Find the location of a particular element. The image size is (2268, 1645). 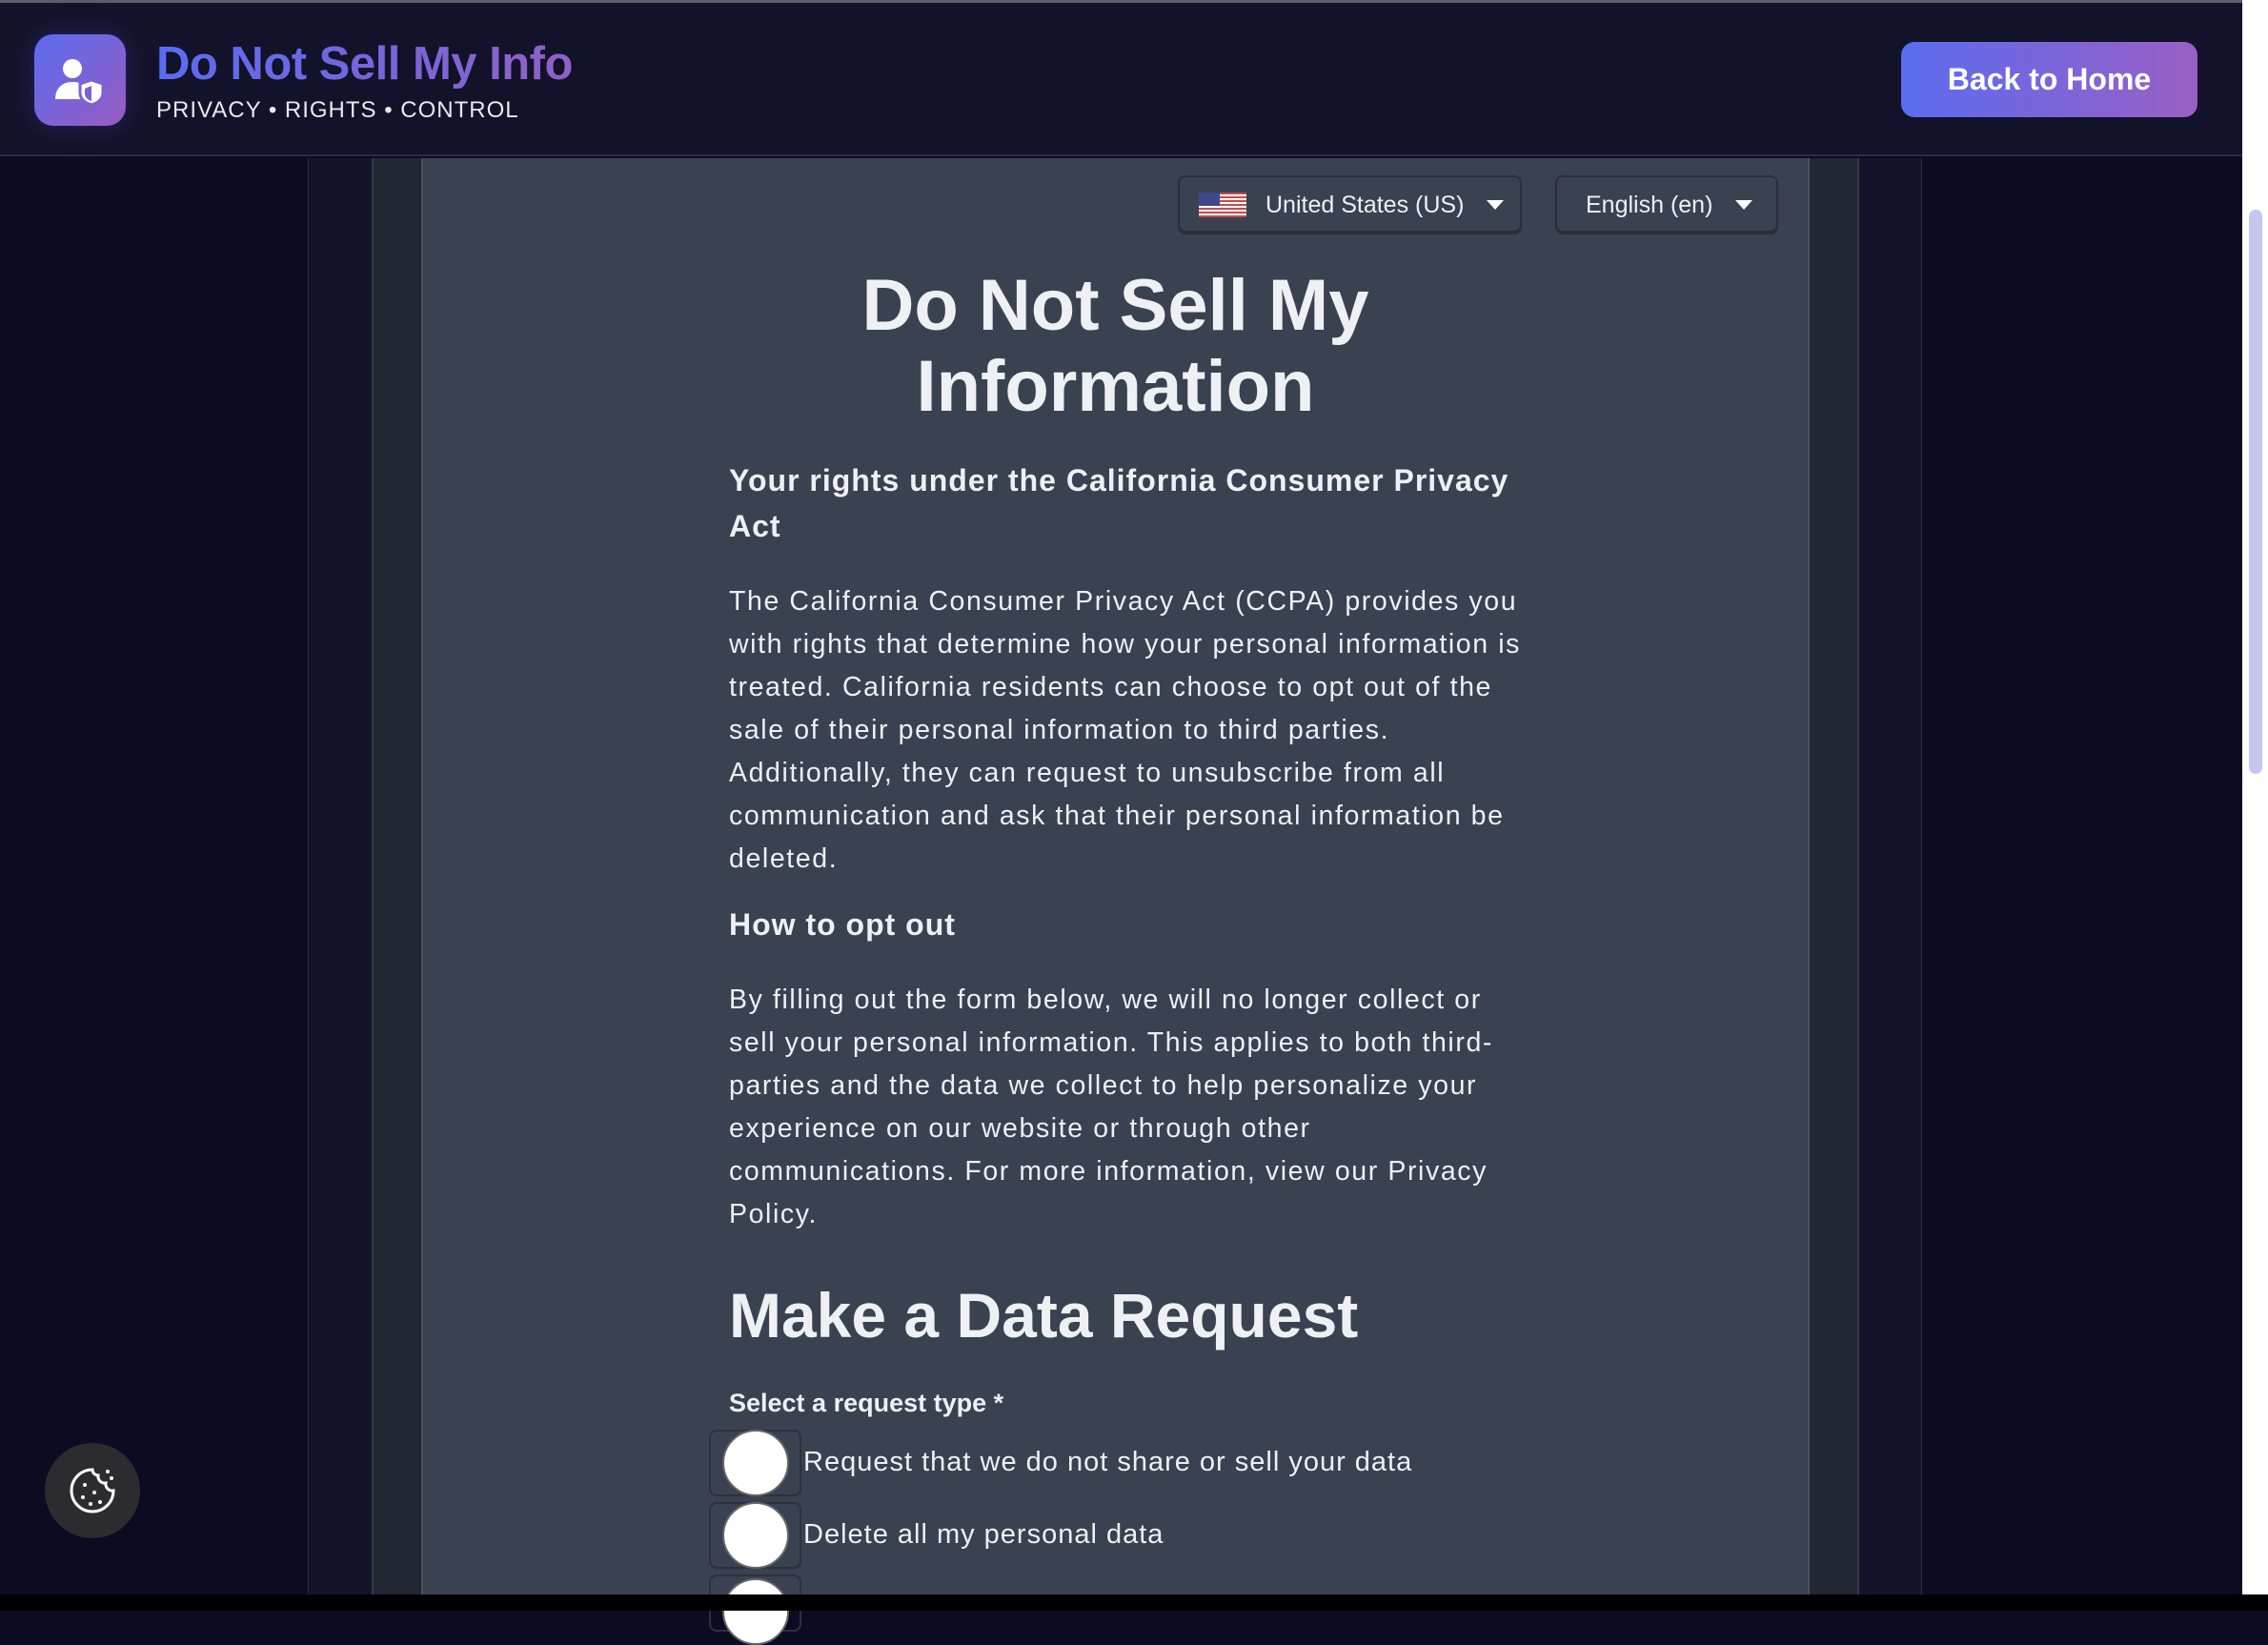

language-select: English (en) is located at coordinates (1666, 204).